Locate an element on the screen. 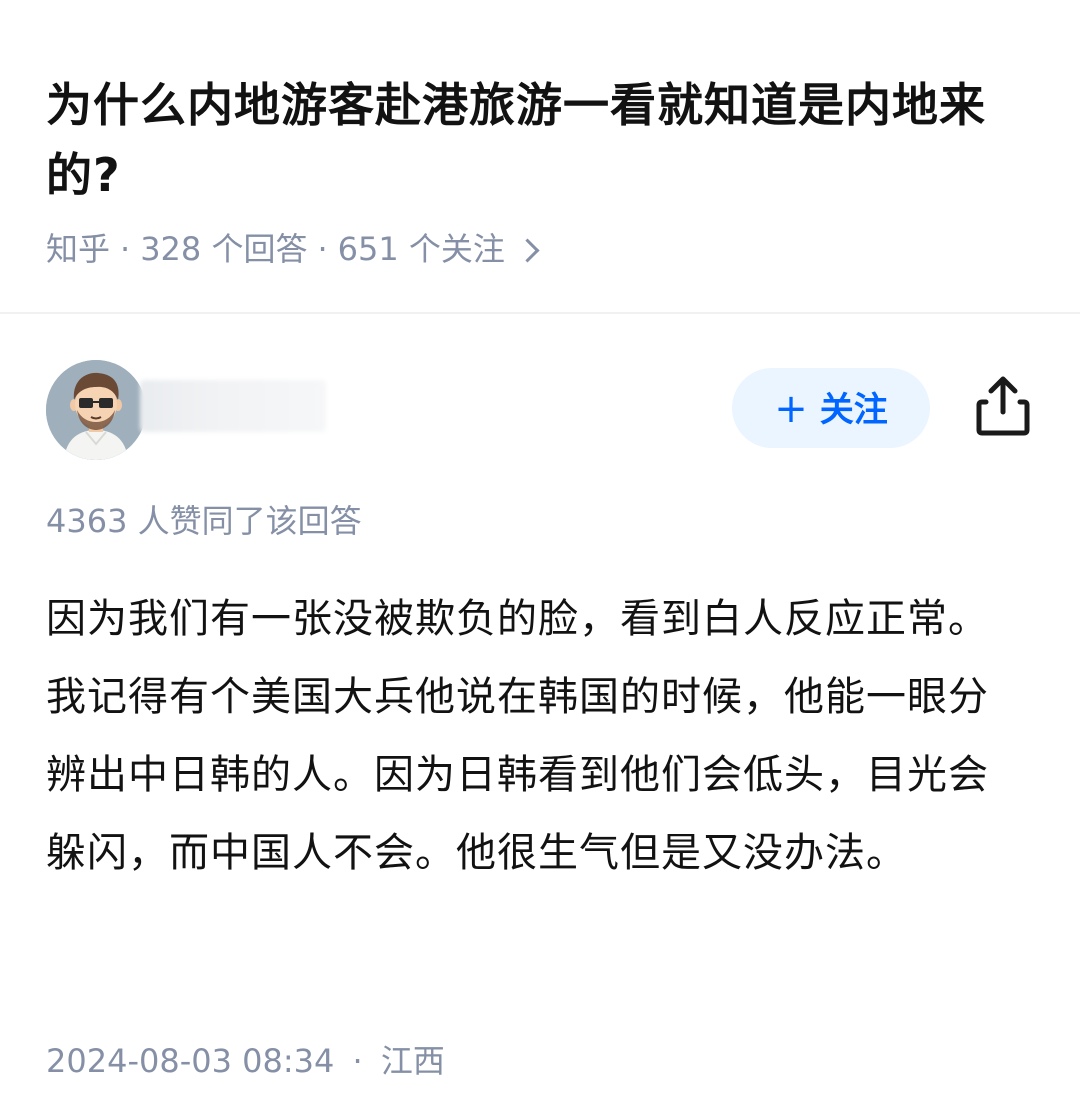 This screenshot has height=1120, width=1080. follow-button: + 关注 is located at coordinates (831, 408).